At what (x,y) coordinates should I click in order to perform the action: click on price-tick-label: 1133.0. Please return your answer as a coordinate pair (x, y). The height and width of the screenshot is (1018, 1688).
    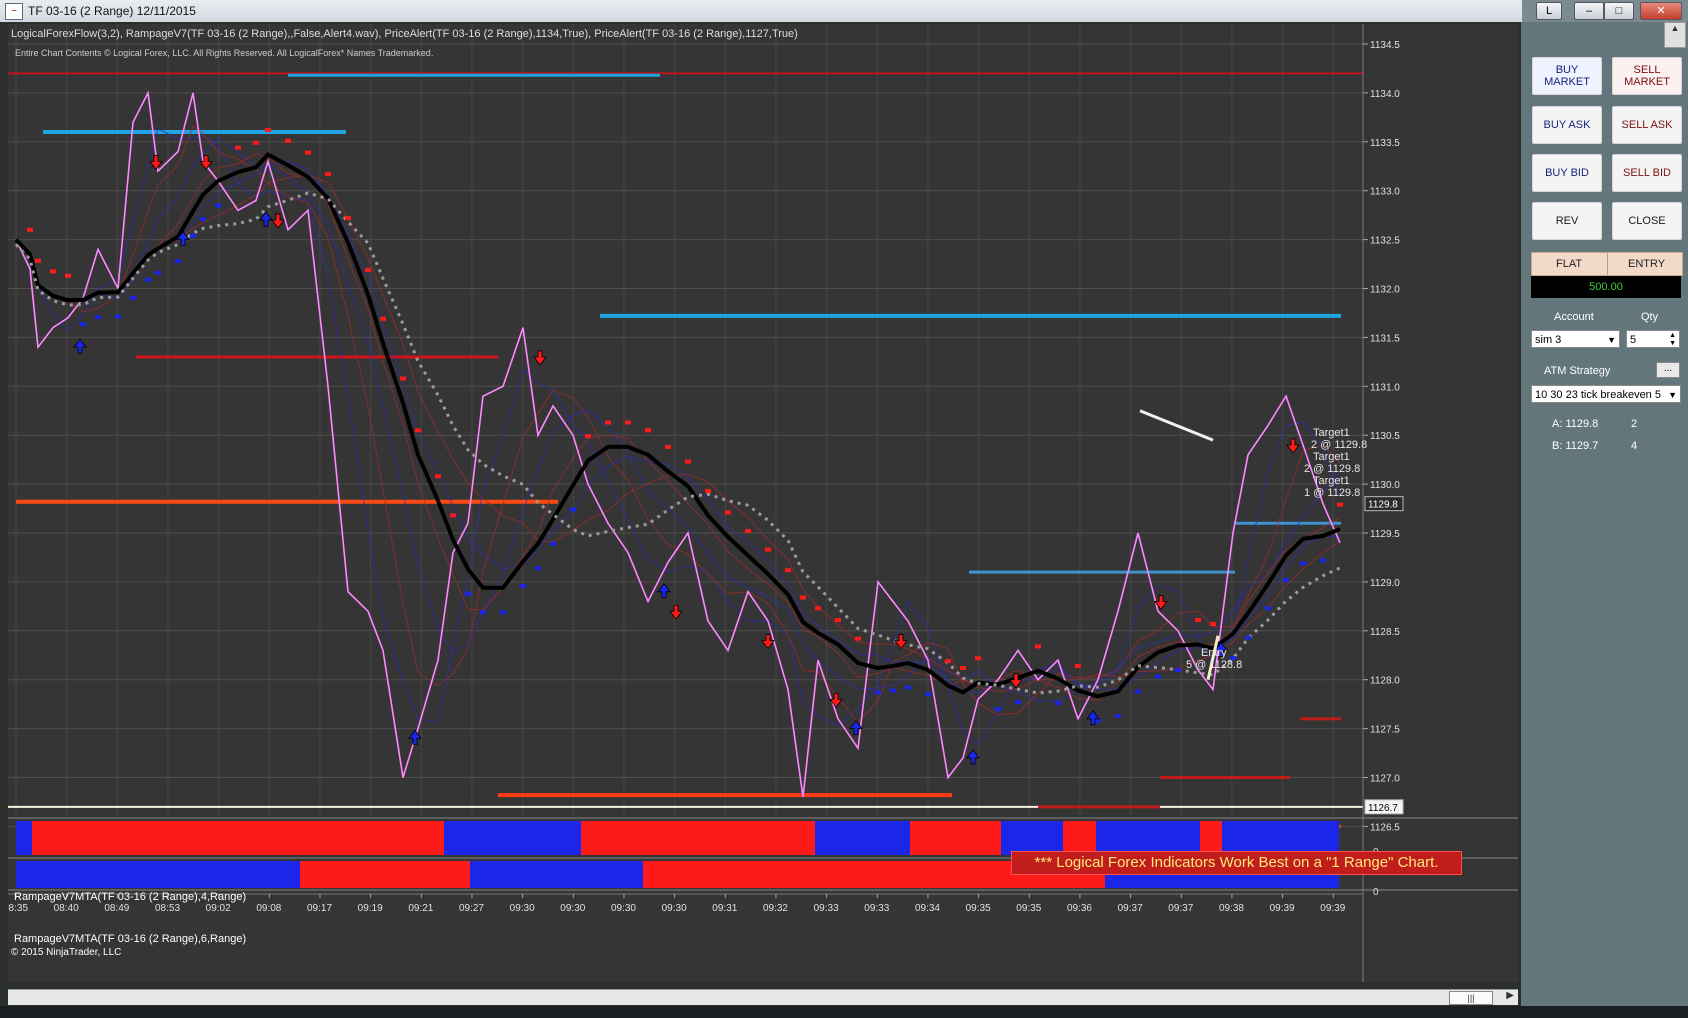
    Looking at the image, I should click on (1385, 192).